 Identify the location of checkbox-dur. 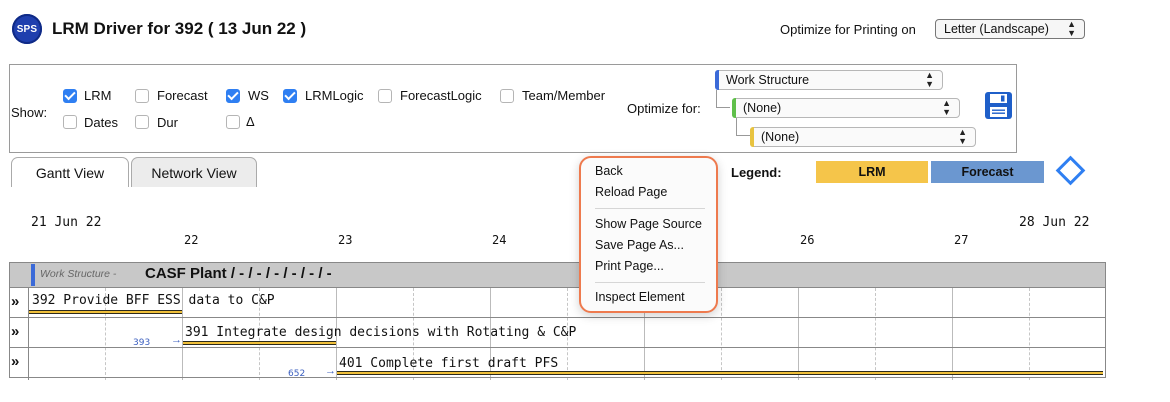
(142, 122).